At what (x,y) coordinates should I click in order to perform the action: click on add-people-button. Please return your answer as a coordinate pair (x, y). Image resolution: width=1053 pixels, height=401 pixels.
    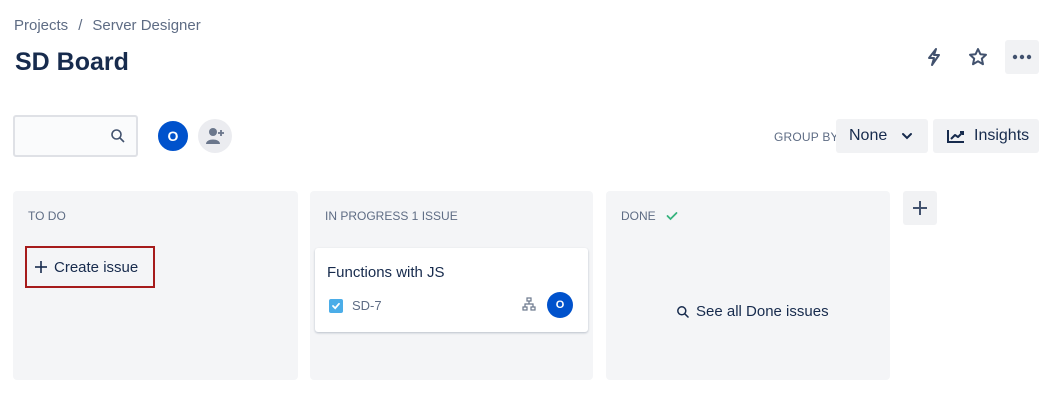
    Looking at the image, I should click on (215, 136).